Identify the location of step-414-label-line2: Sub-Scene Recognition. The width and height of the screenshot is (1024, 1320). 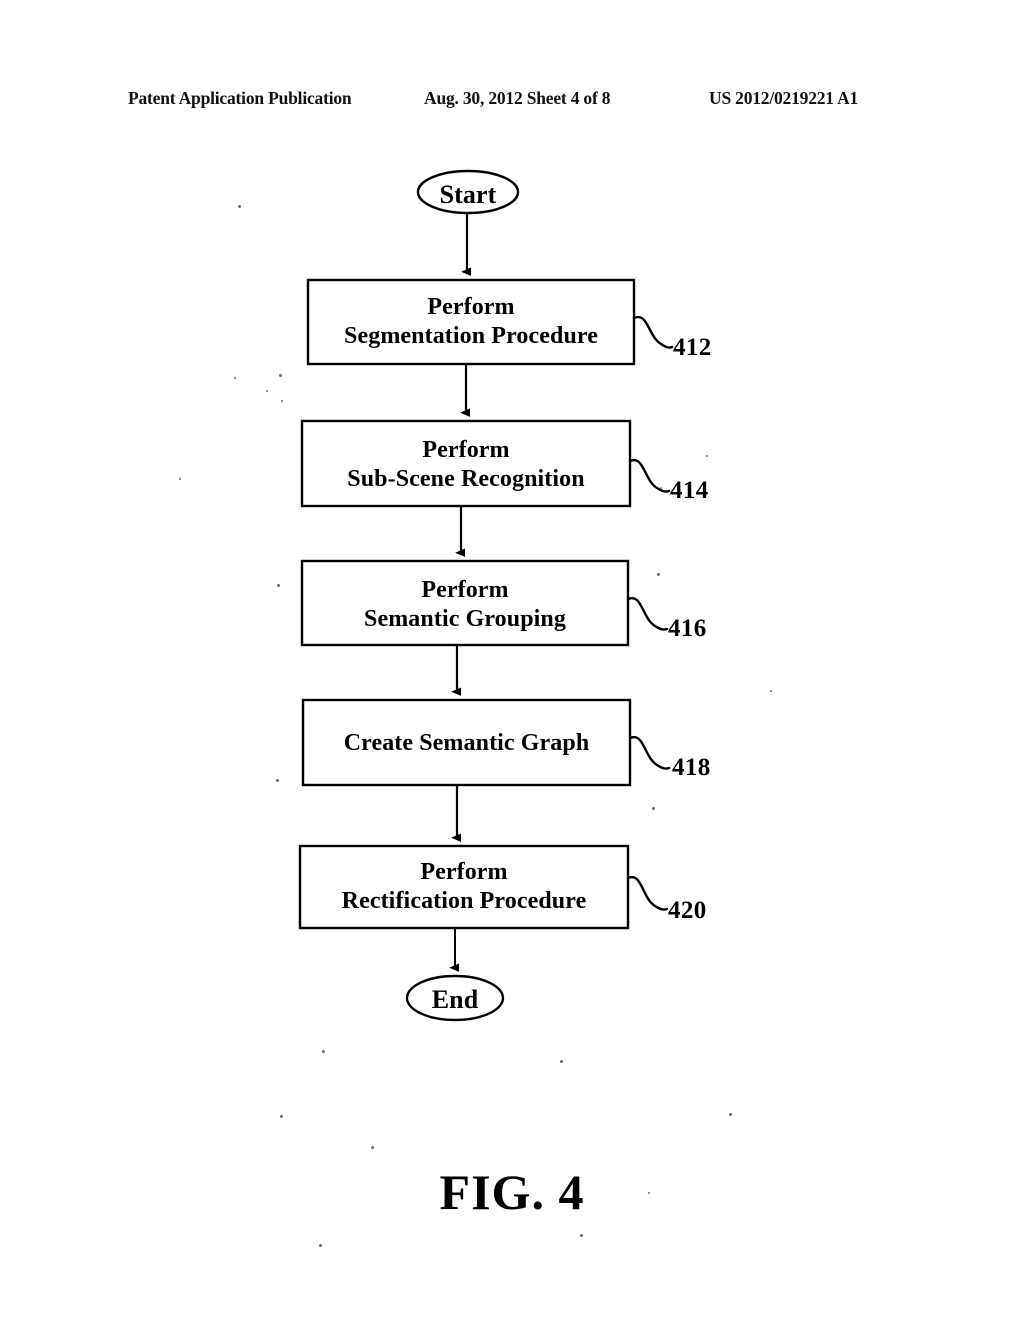
(466, 478).